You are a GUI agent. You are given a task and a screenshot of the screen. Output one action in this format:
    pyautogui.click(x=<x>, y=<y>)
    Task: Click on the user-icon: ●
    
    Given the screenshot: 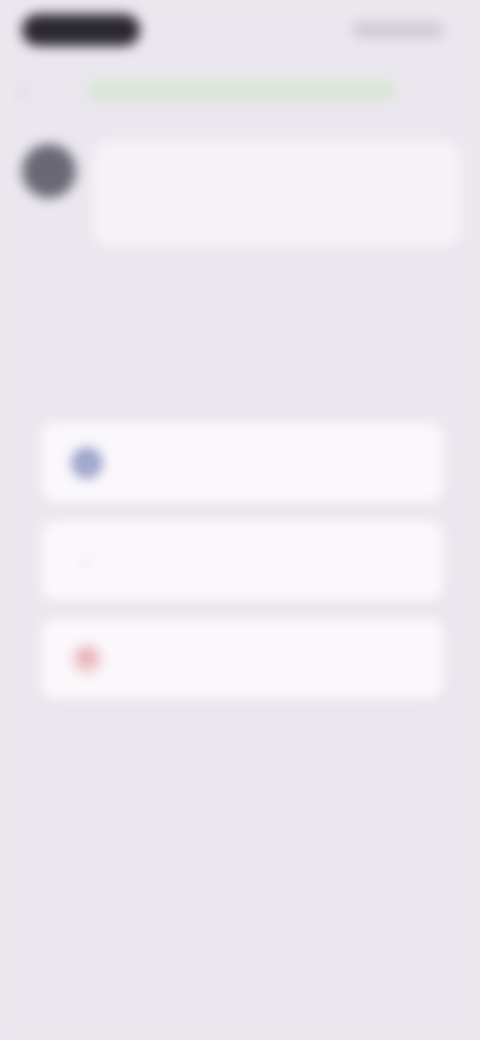 What is the action you would take?
    pyautogui.click(x=87, y=463)
    